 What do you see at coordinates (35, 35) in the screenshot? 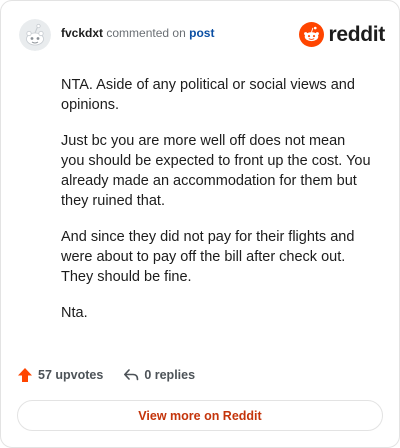
I see `avatar` at bounding box center [35, 35].